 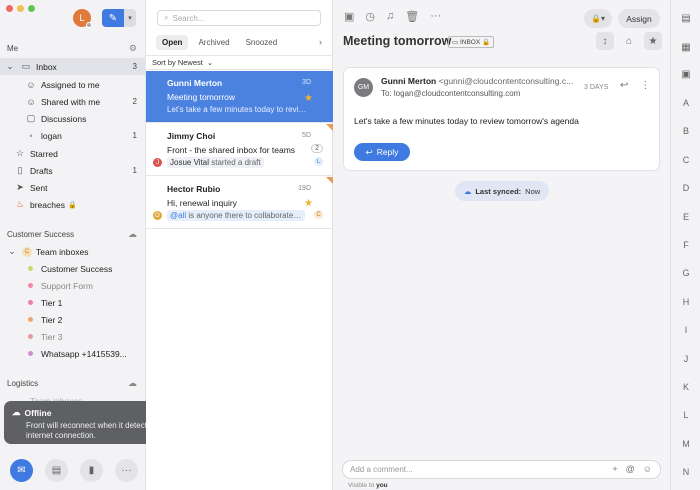 I want to click on sidebar-item-label: logan, so click(x=51, y=135).